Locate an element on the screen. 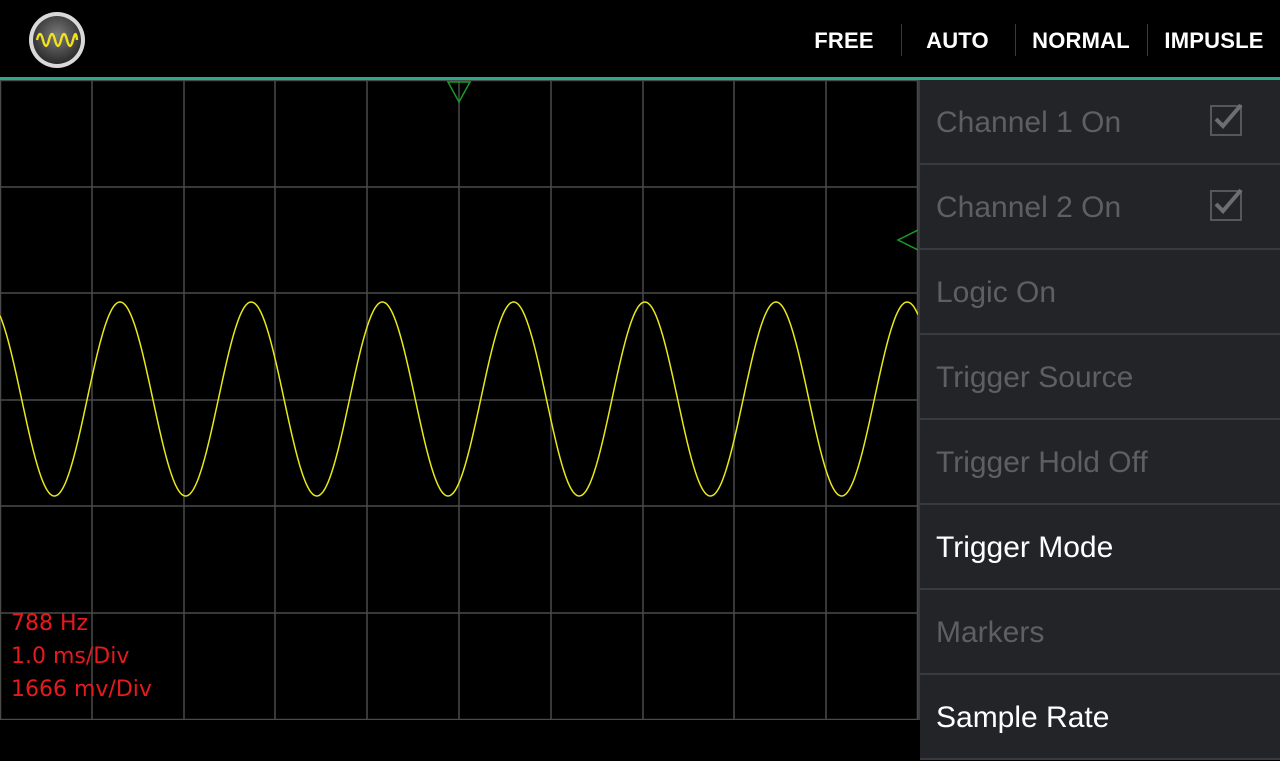 This screenshot has height=761, width=1280. menu-item-label: Logic On is located at coordinates (996, 292).